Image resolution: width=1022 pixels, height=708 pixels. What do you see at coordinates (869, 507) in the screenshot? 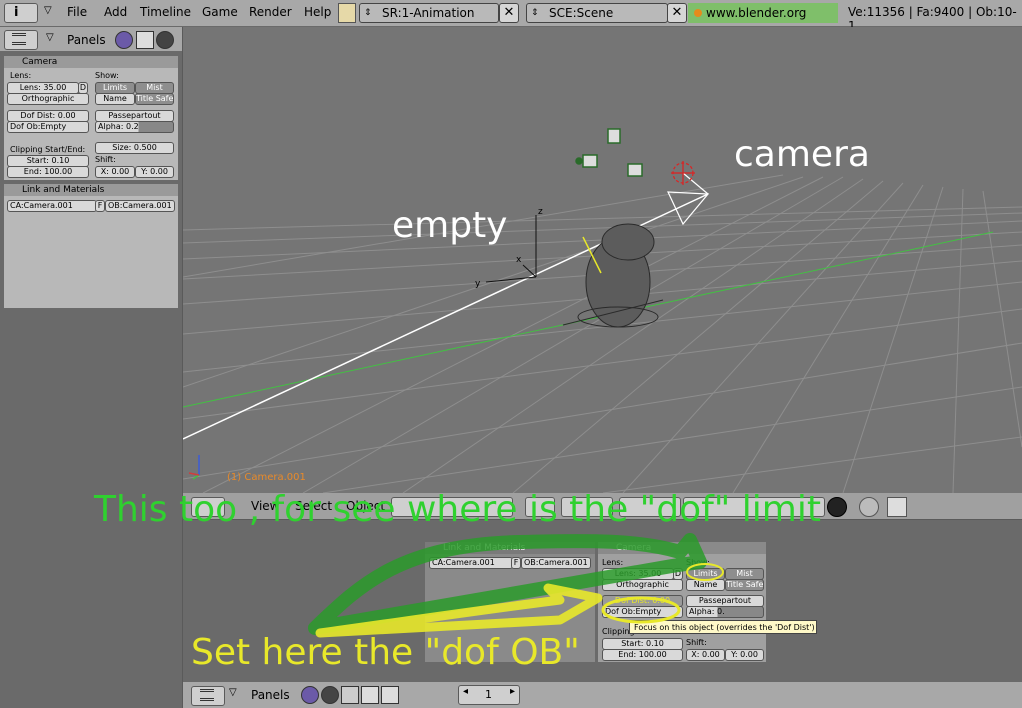
I see `grease-pencil-icon` at bounding box center [869, 507].